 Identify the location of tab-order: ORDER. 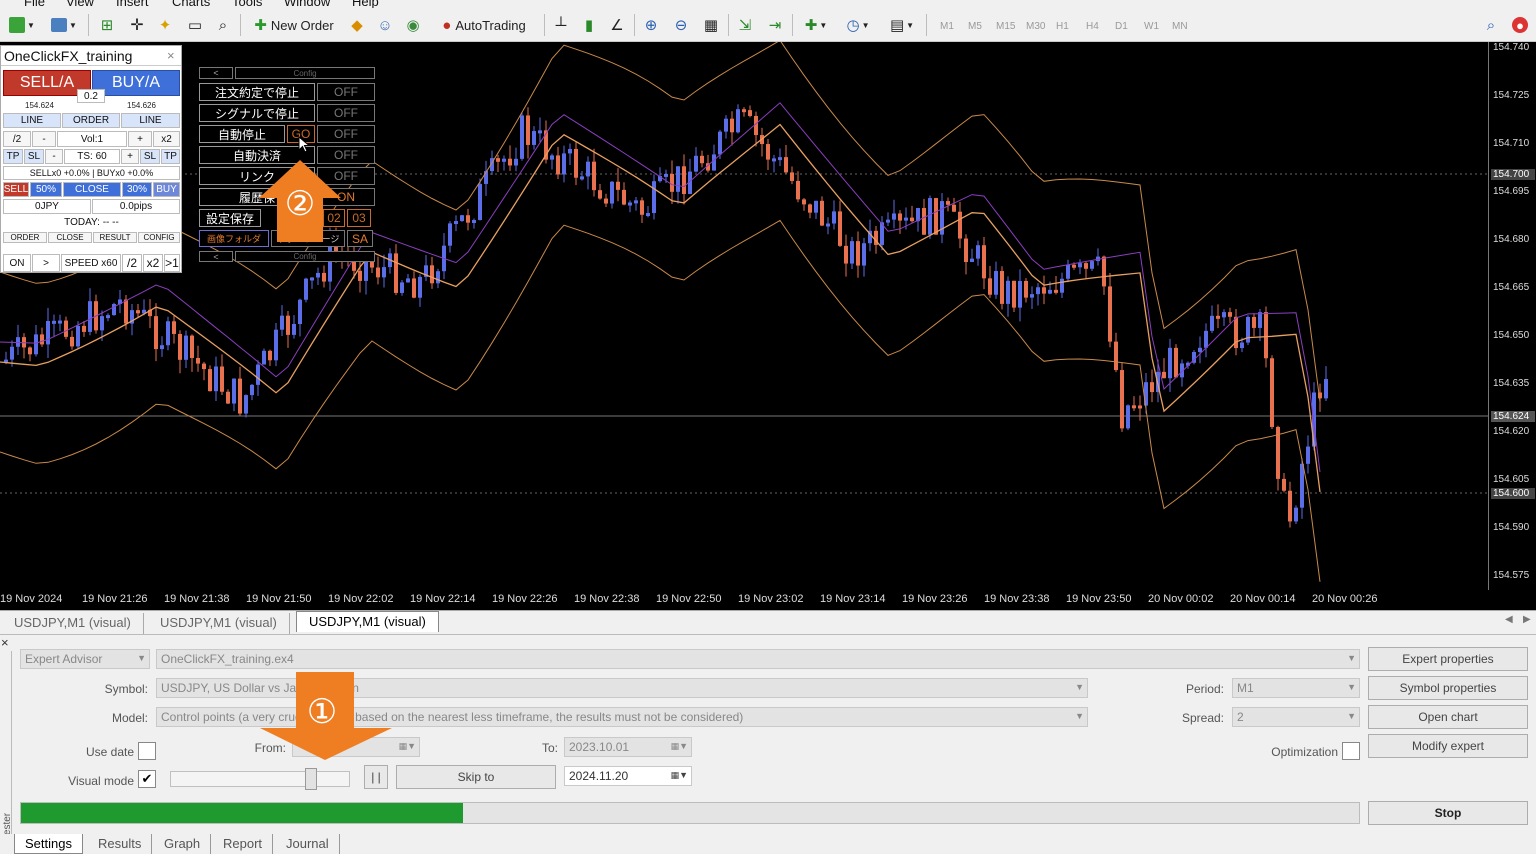
(25, 237).